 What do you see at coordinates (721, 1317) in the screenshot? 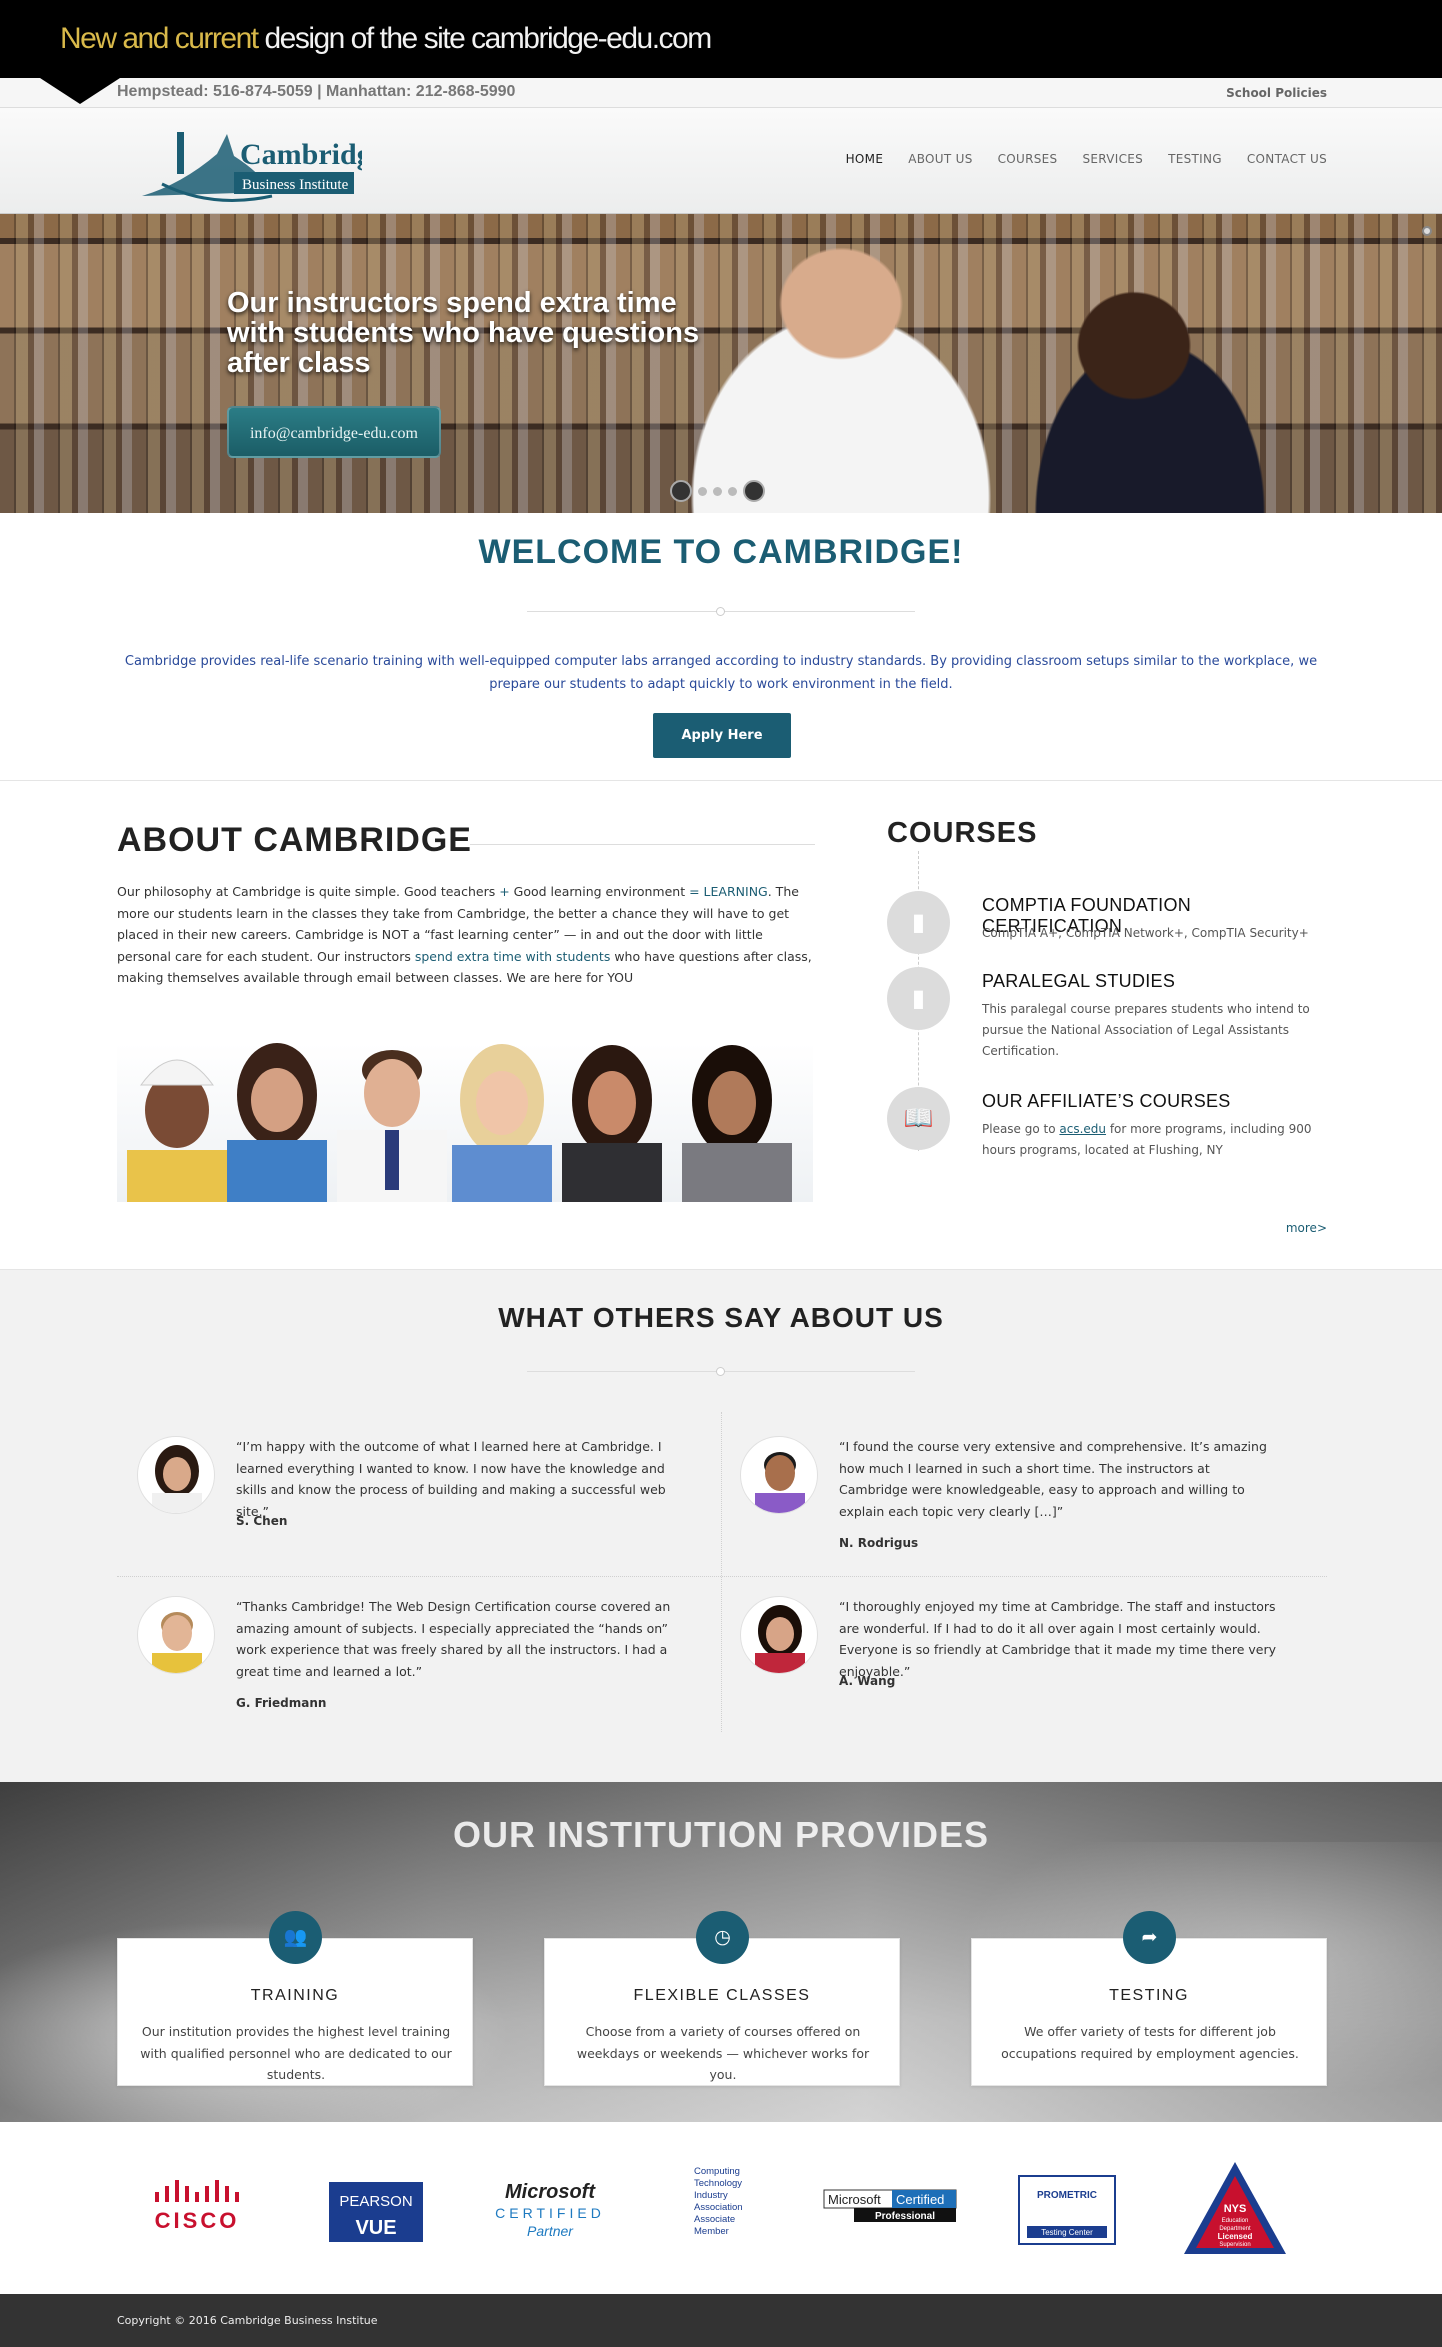
I see `testimonials-title: WHAT OTHERS SAY ABOUT US` at bounding box center [721, 1317].